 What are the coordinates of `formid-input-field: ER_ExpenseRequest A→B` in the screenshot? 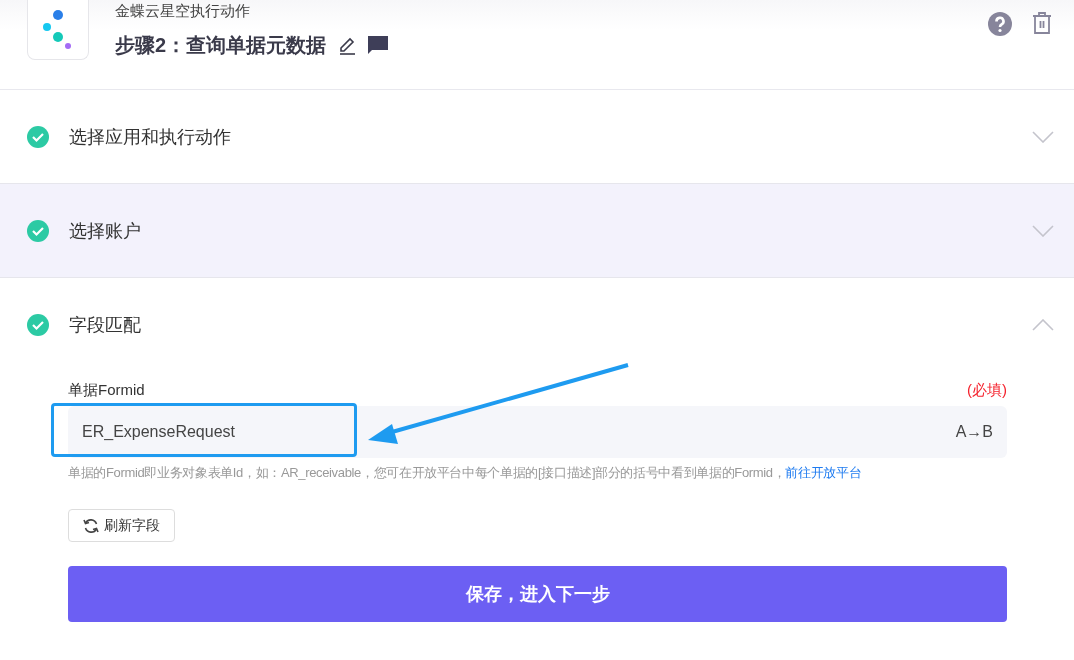 It's located at (537, 432).